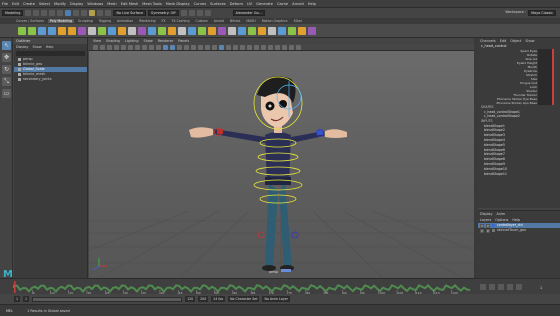 The width and height of the screenshot is (560, 316). Describe the element at coordinates (44, 4) in the screenshot. I see `menu-select: Select` at that location.